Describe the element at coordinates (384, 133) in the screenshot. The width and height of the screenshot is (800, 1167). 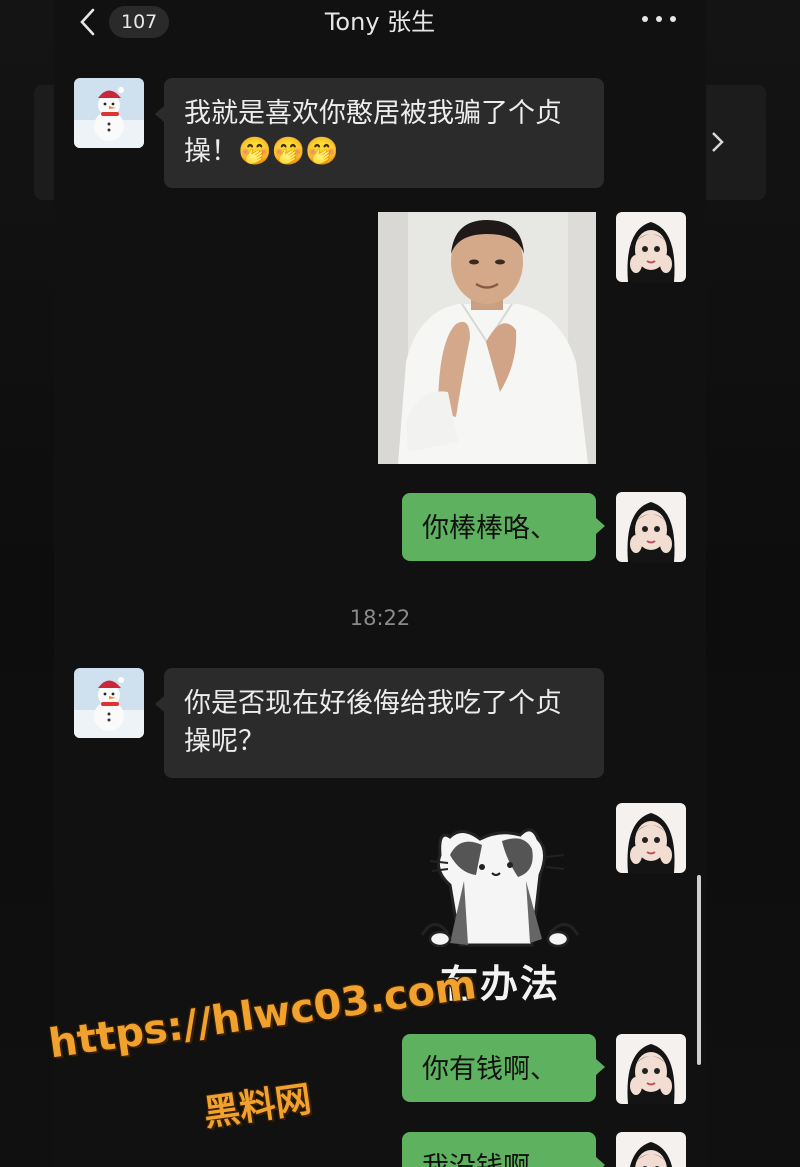
I see `message-bubble-incoming: 我就是喜欢你憨居被我骗了个贞操！🤭🤭🤭` at that location.